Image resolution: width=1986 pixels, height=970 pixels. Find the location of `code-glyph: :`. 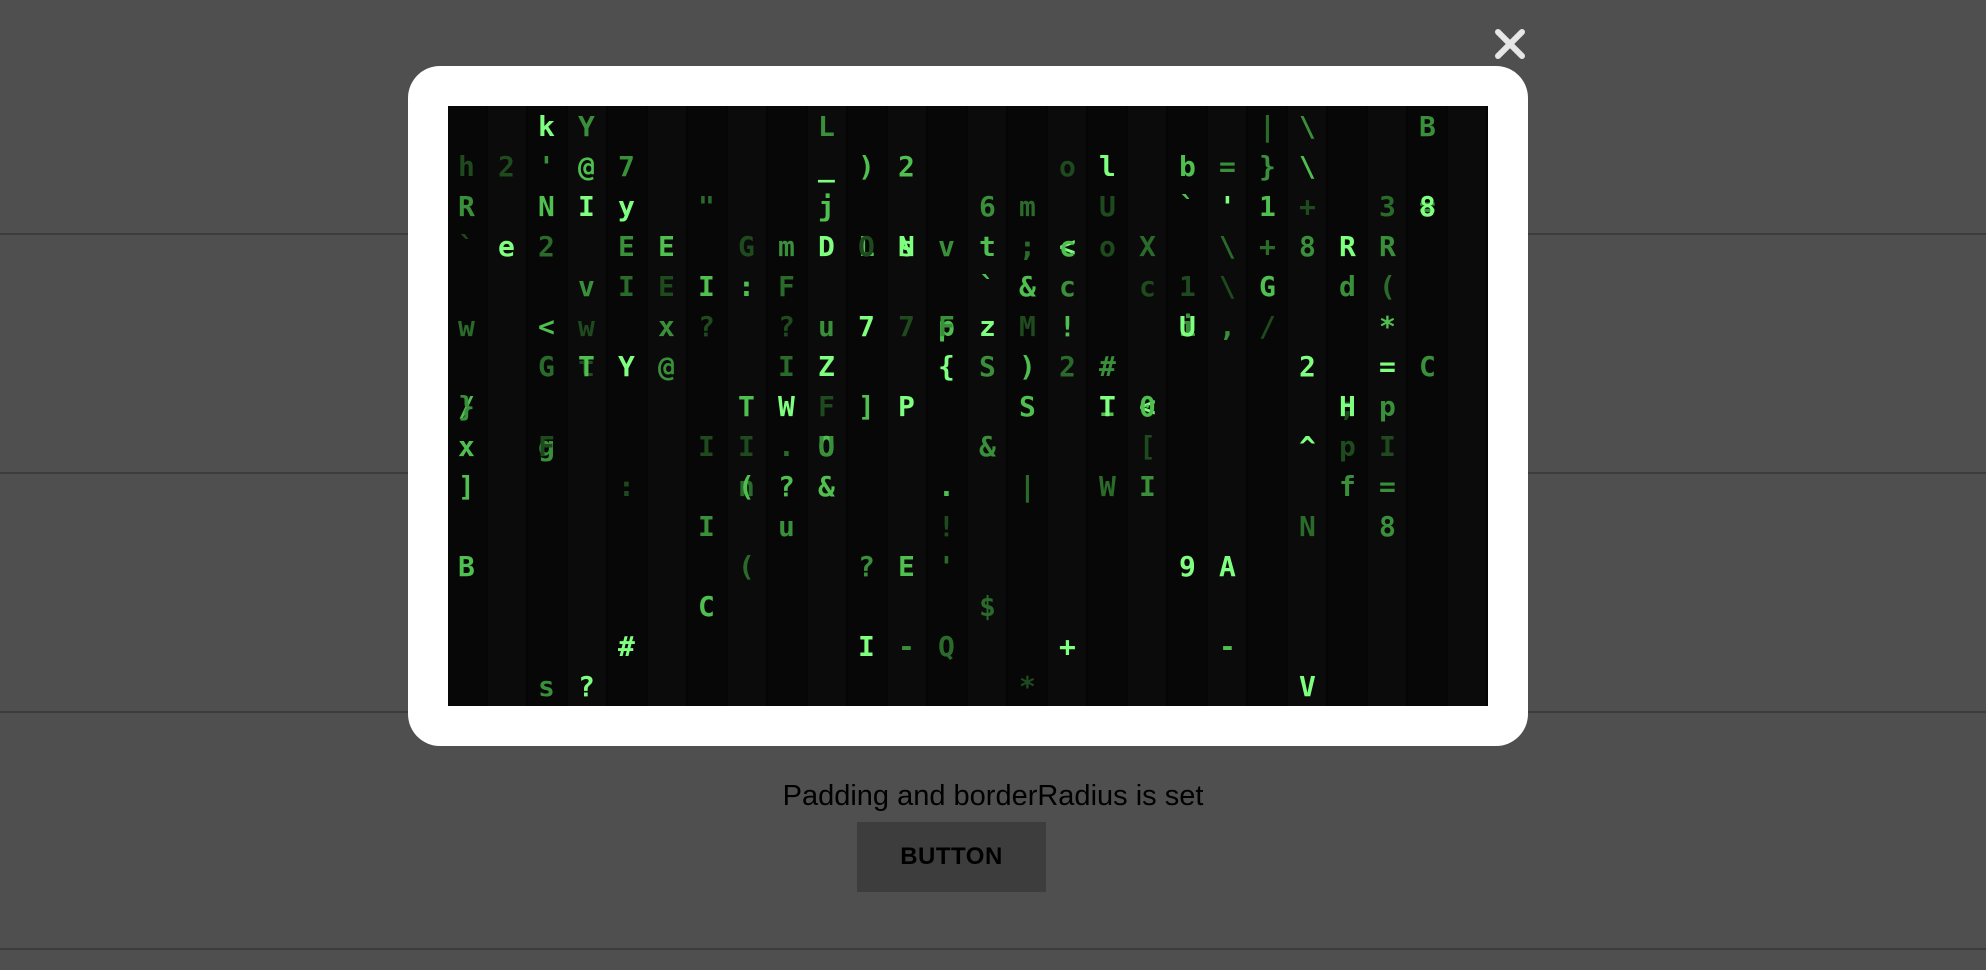

code-glyph: : is located at coordinates (746, 286).